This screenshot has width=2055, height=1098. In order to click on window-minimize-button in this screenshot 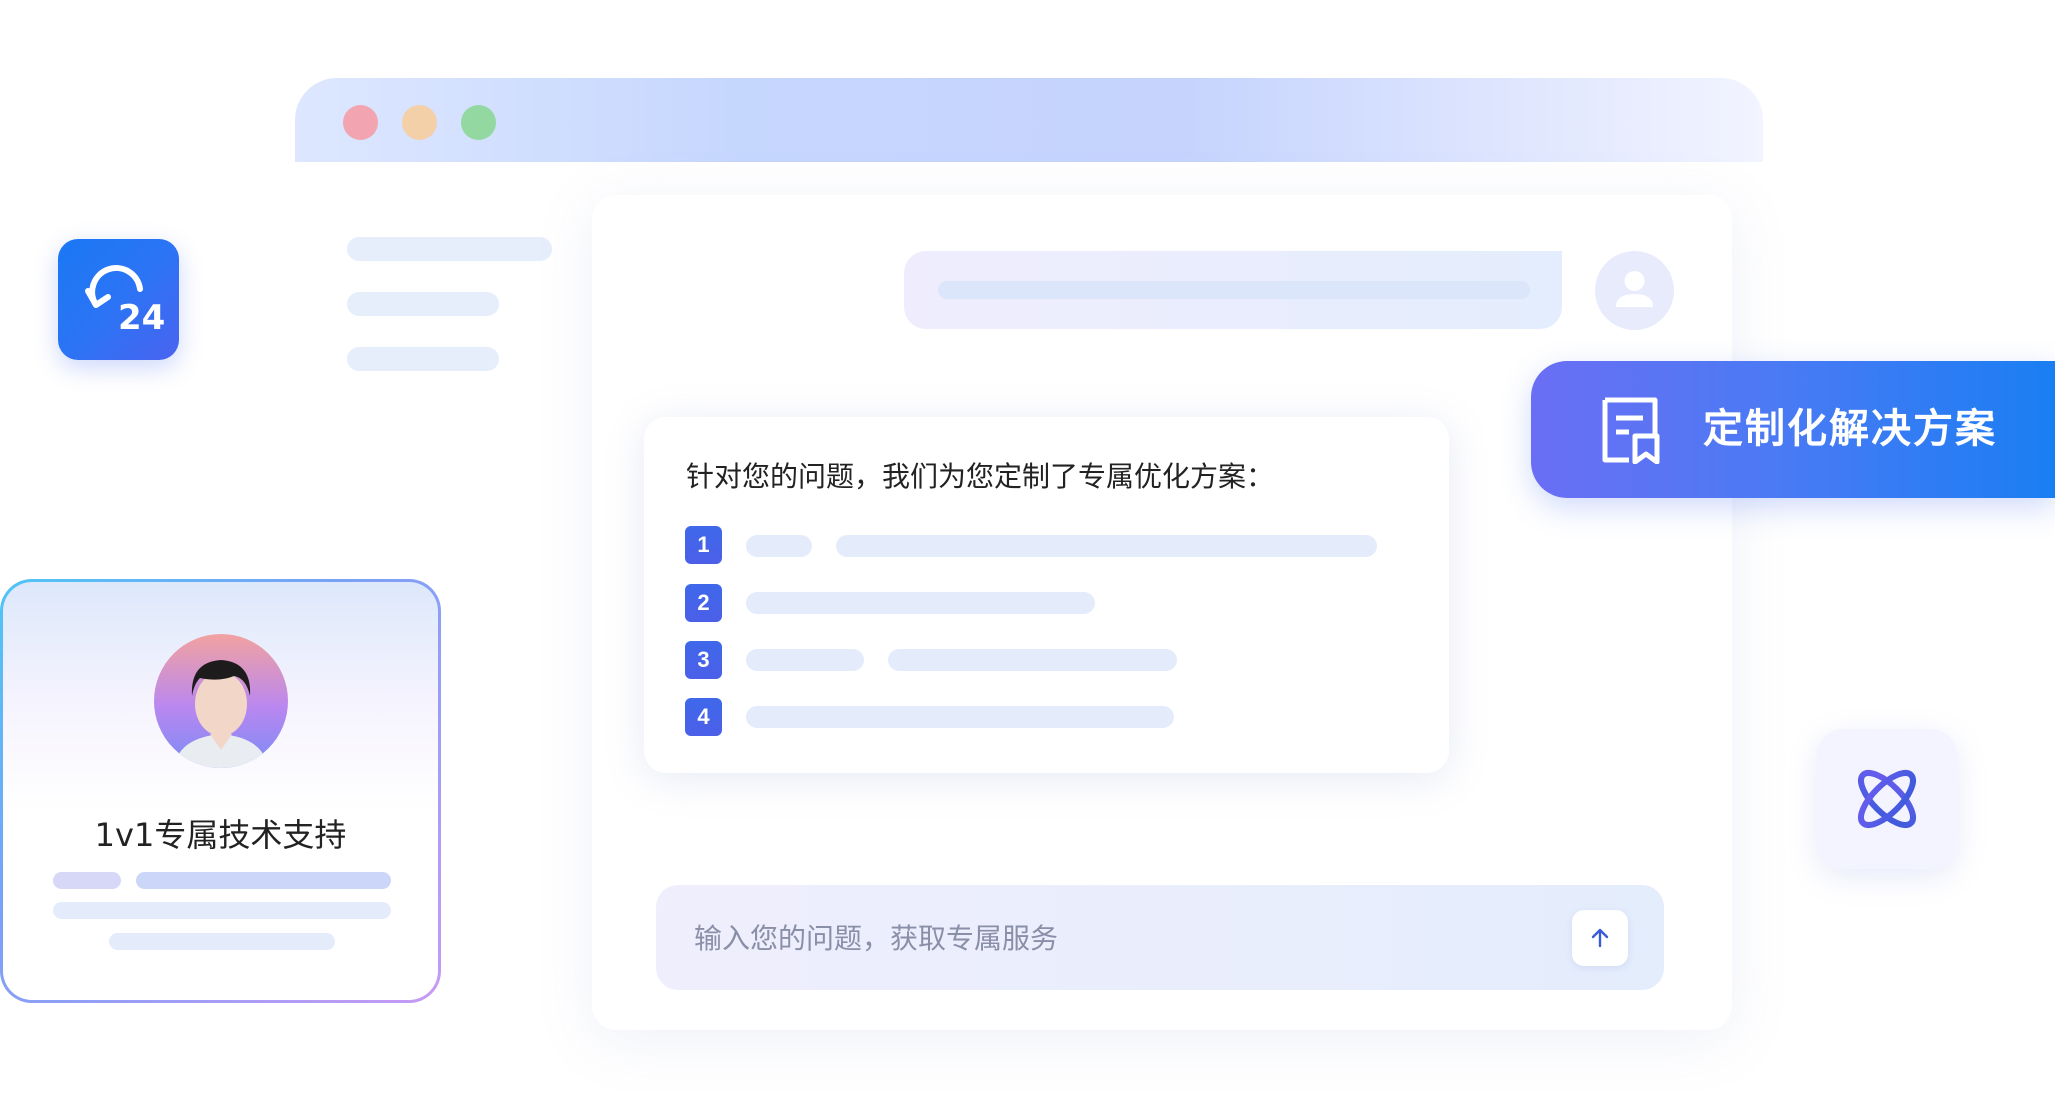, I will do `click(419, 122)`.